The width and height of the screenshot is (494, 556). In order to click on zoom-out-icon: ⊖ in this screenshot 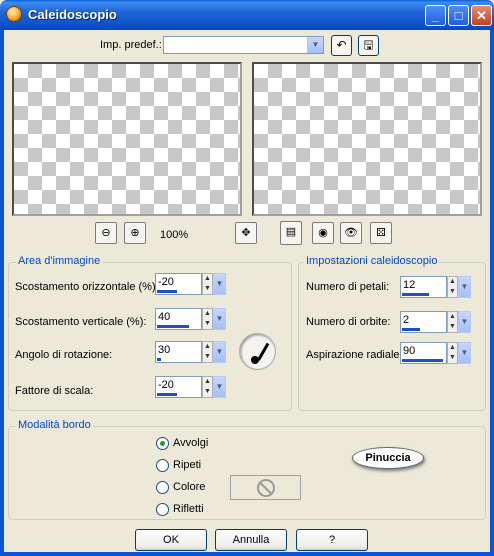, I will do `click(106, 233)`.